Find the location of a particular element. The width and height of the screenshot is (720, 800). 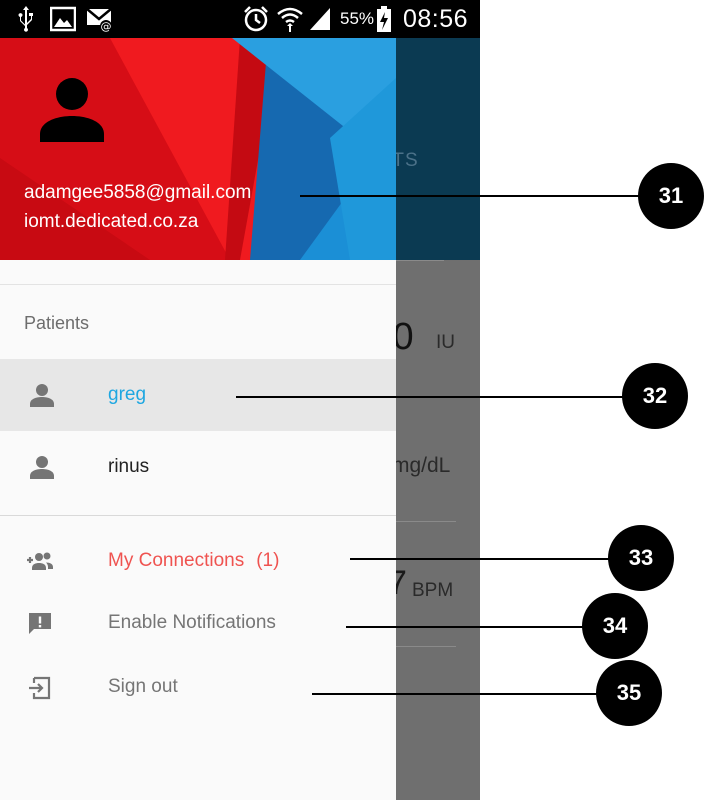

status-bar: @ 55% 08:56 is located at coordinates (240, 19).